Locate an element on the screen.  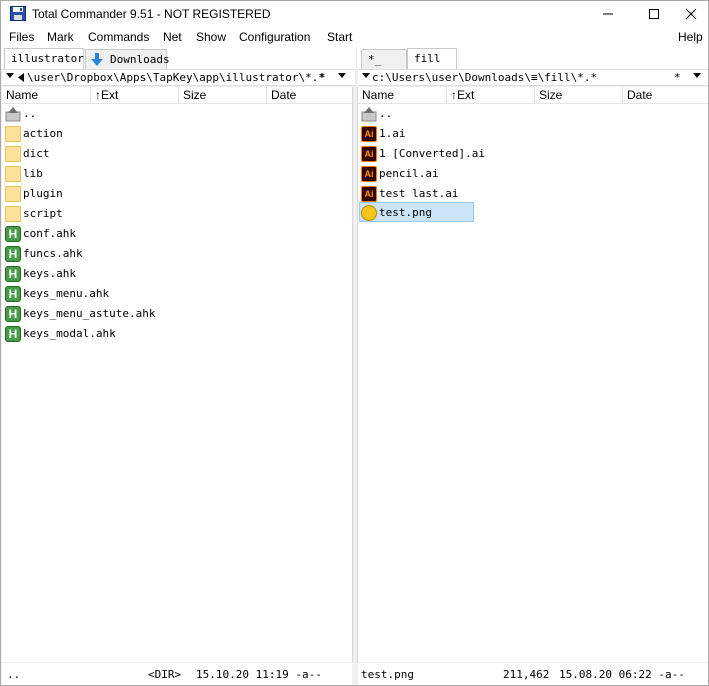
download-arrow-icon is located at coordinates (97, 59).